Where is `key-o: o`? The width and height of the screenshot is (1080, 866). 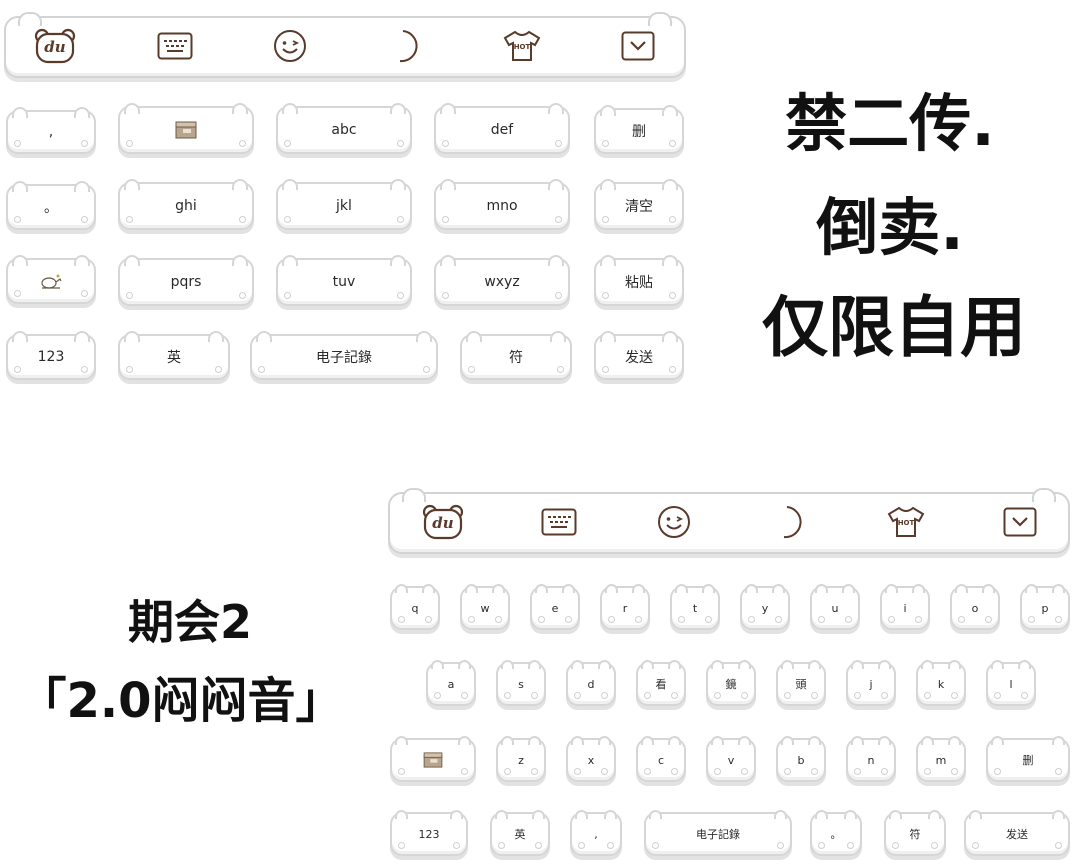 key-o: o is located at coordinates (975, 607).